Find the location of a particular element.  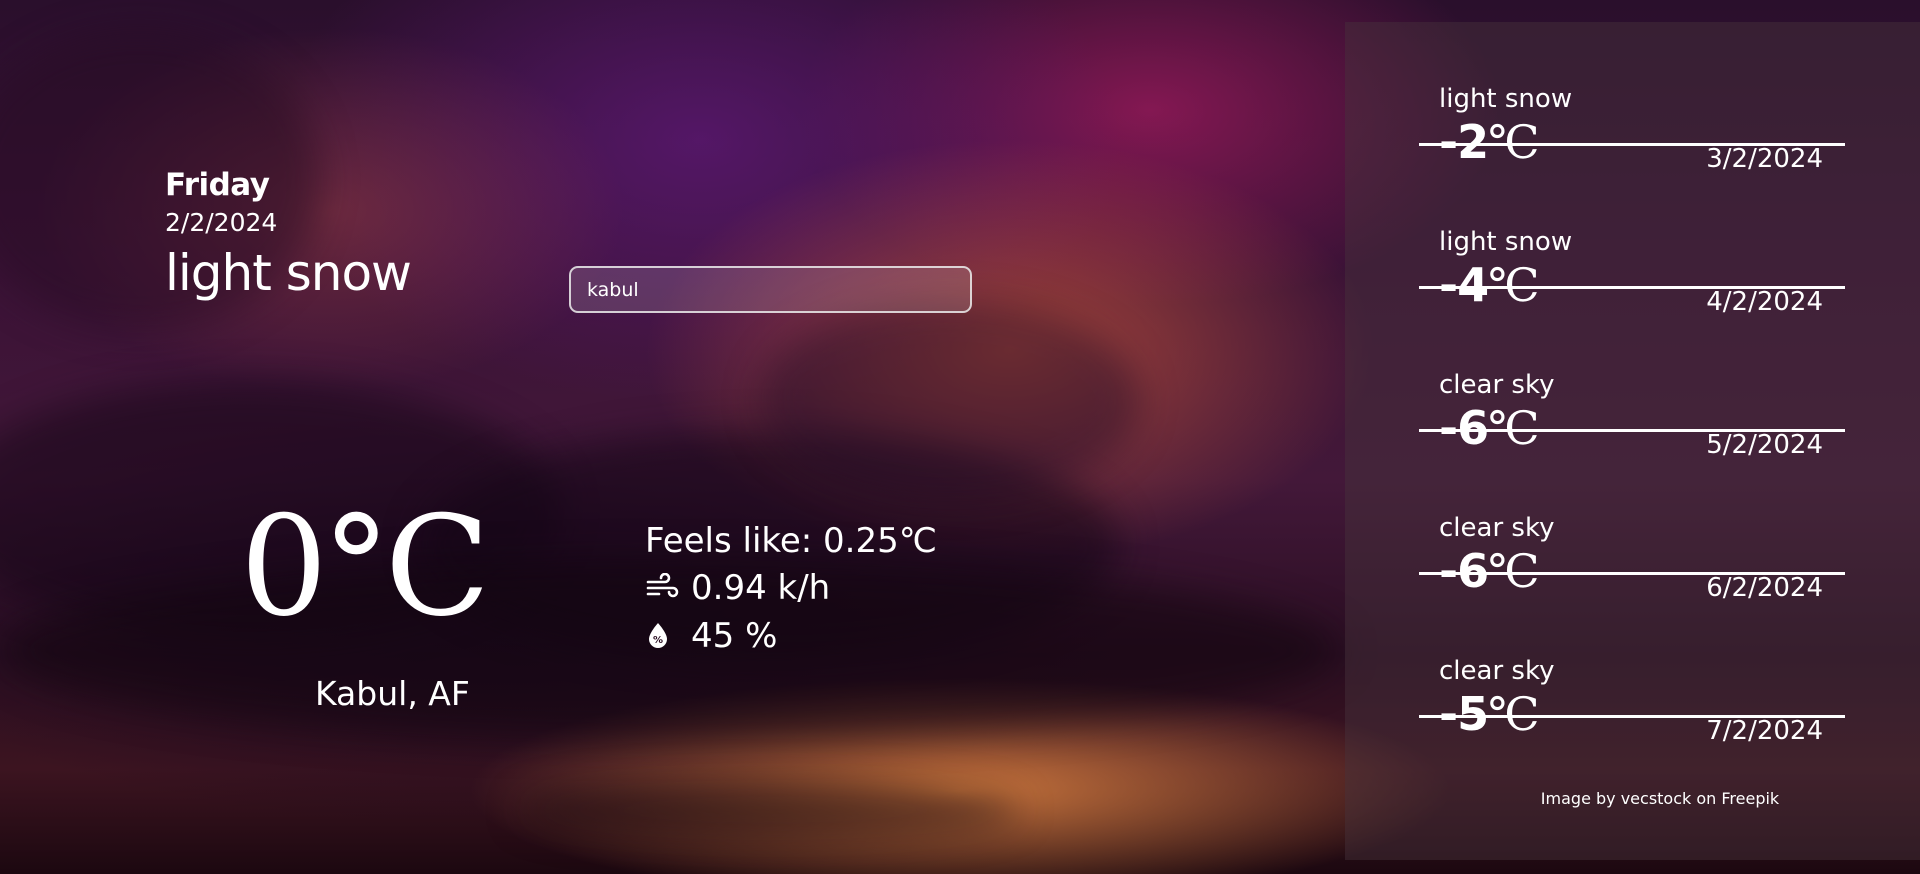

humidity-drop-icon: % is located at coordinates (658, 635).